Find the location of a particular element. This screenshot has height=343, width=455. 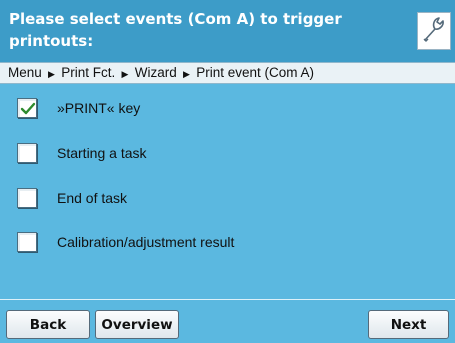

event-row-calibration: Calibration/adjustment result is located at coordinates (227, 242).